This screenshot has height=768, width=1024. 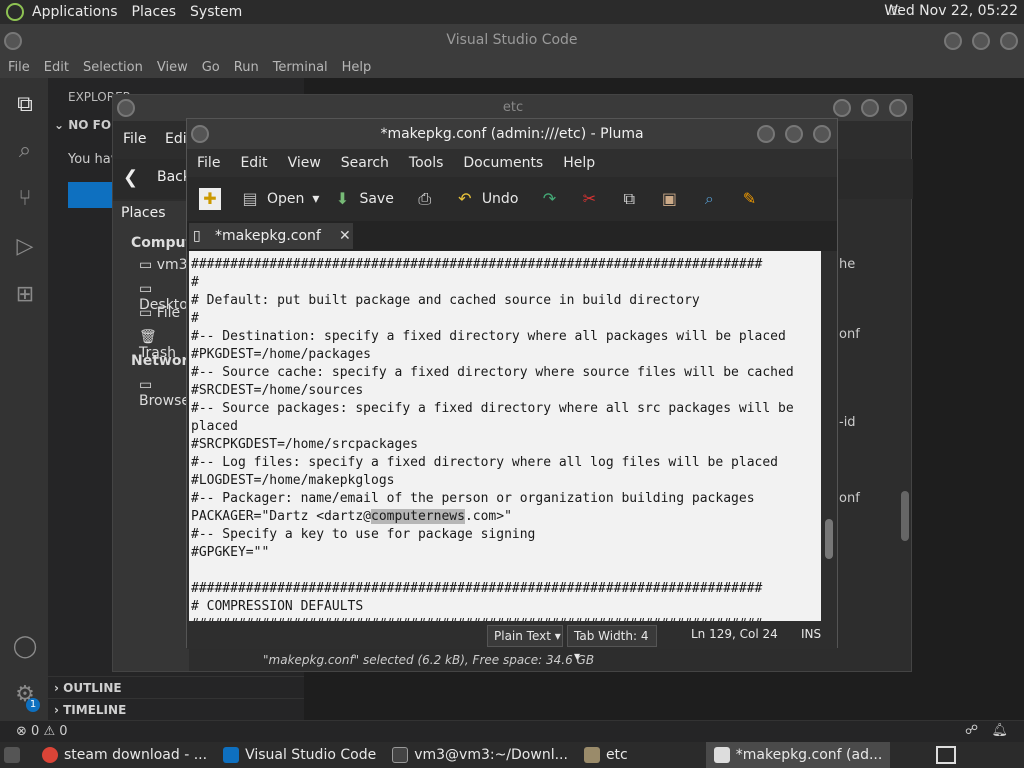 I want to click on vscode-menu-go: Go, so click(x=211, y=67).